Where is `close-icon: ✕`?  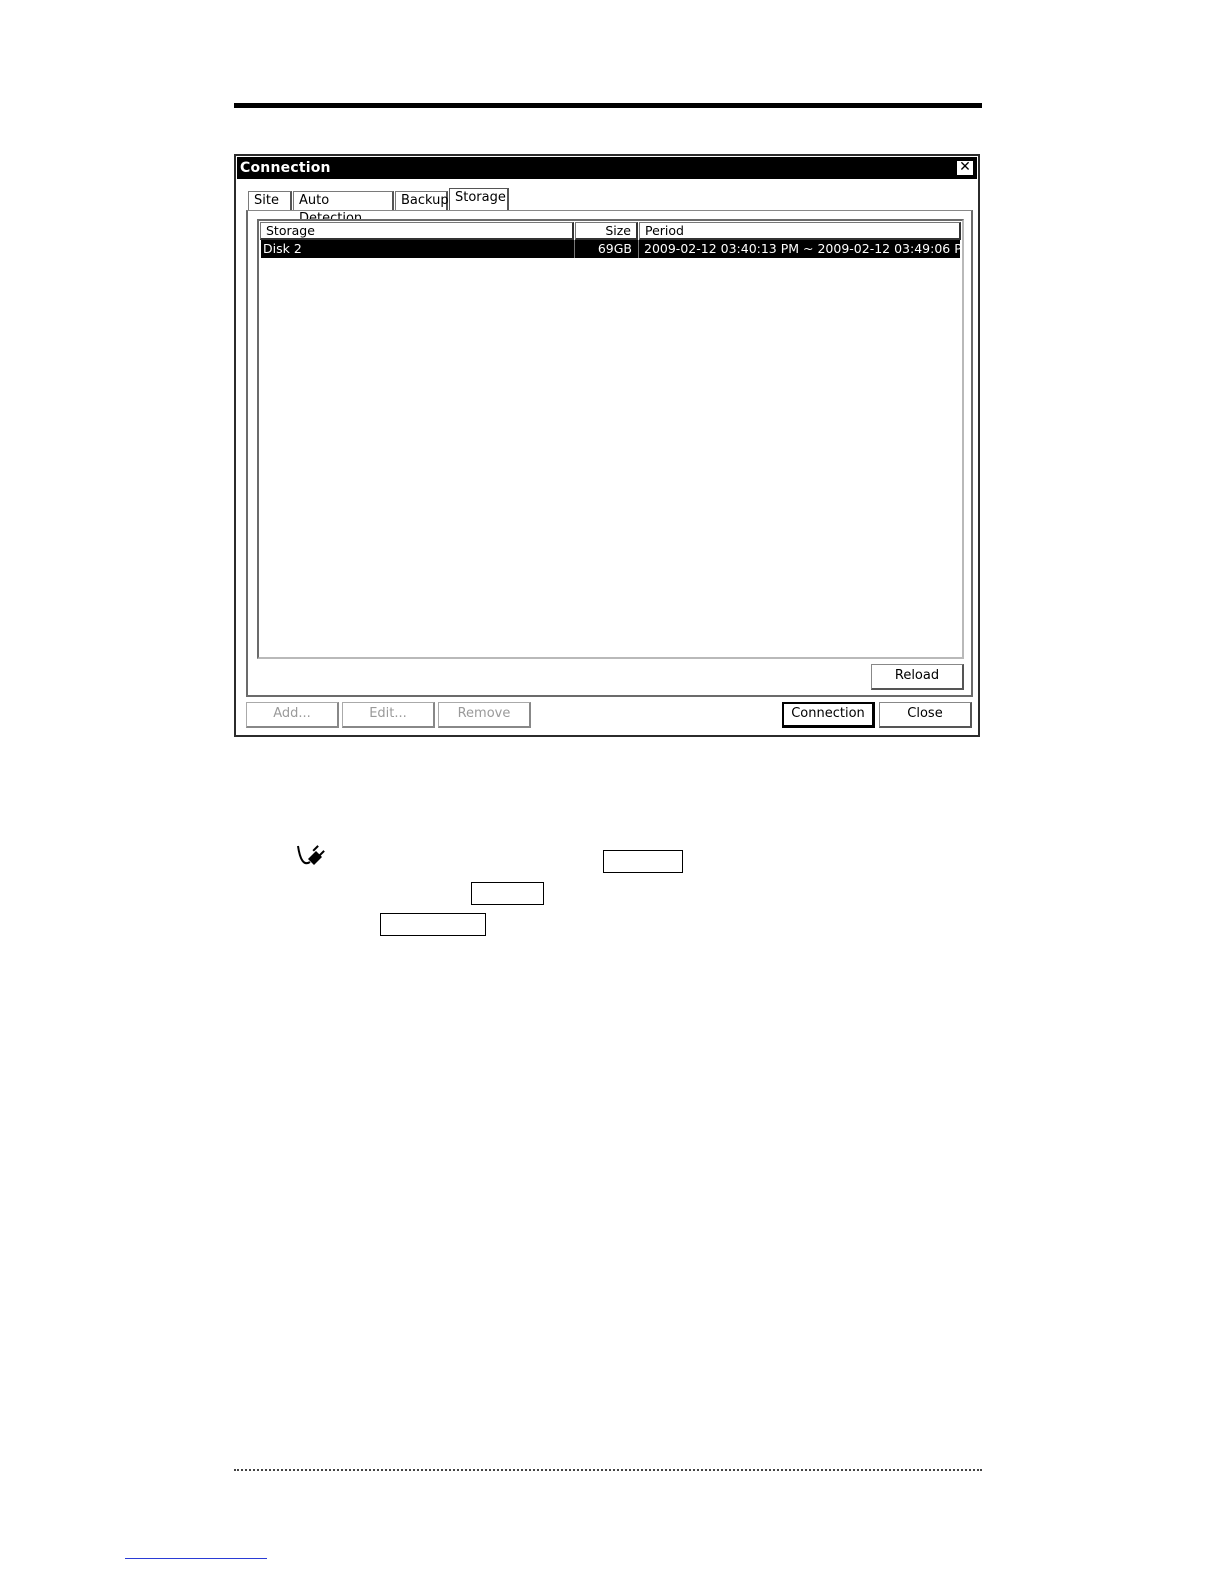 close-icon: ✕ is located at coordinates (965, 168).